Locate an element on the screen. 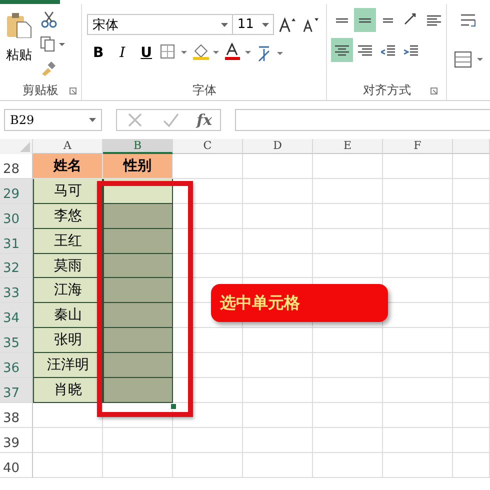  fill-color-icon is located at coordinates (206, 52).